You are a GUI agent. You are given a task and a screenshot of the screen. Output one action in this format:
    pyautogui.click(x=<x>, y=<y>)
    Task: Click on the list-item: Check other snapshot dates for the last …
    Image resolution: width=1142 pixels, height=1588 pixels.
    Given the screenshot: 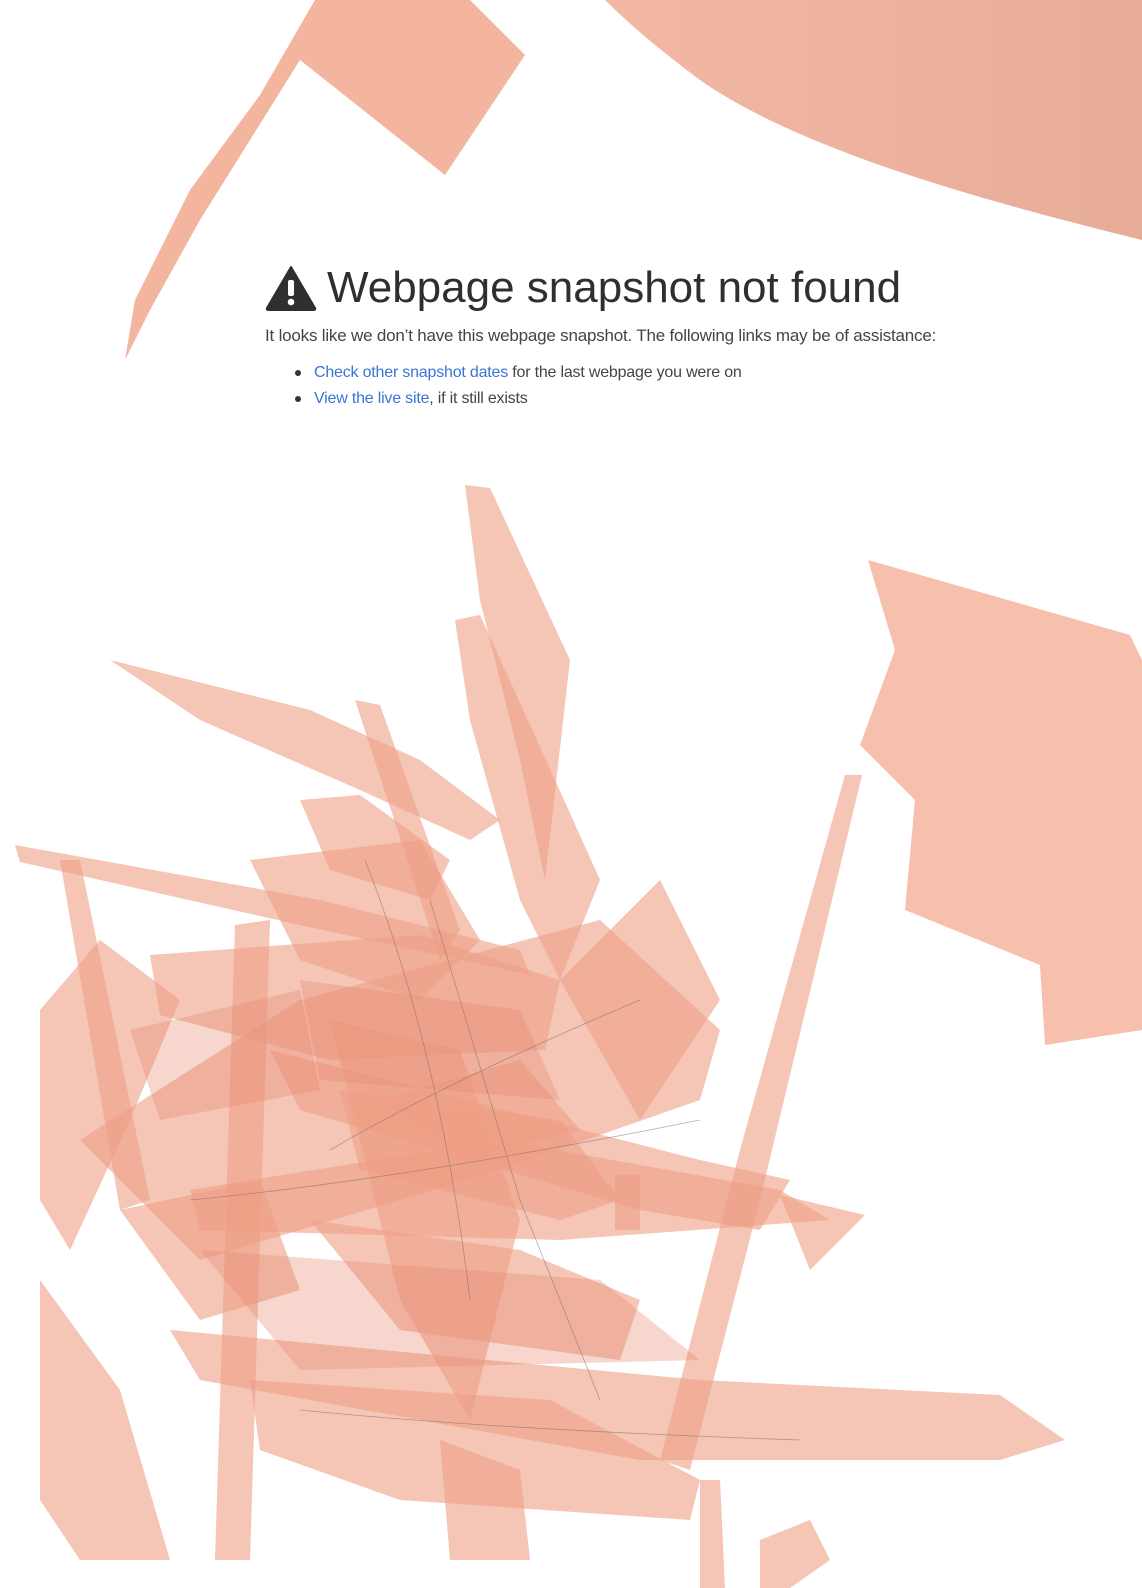 What is the action you would take?
    pyautogui.click(x=640, y=373)
    